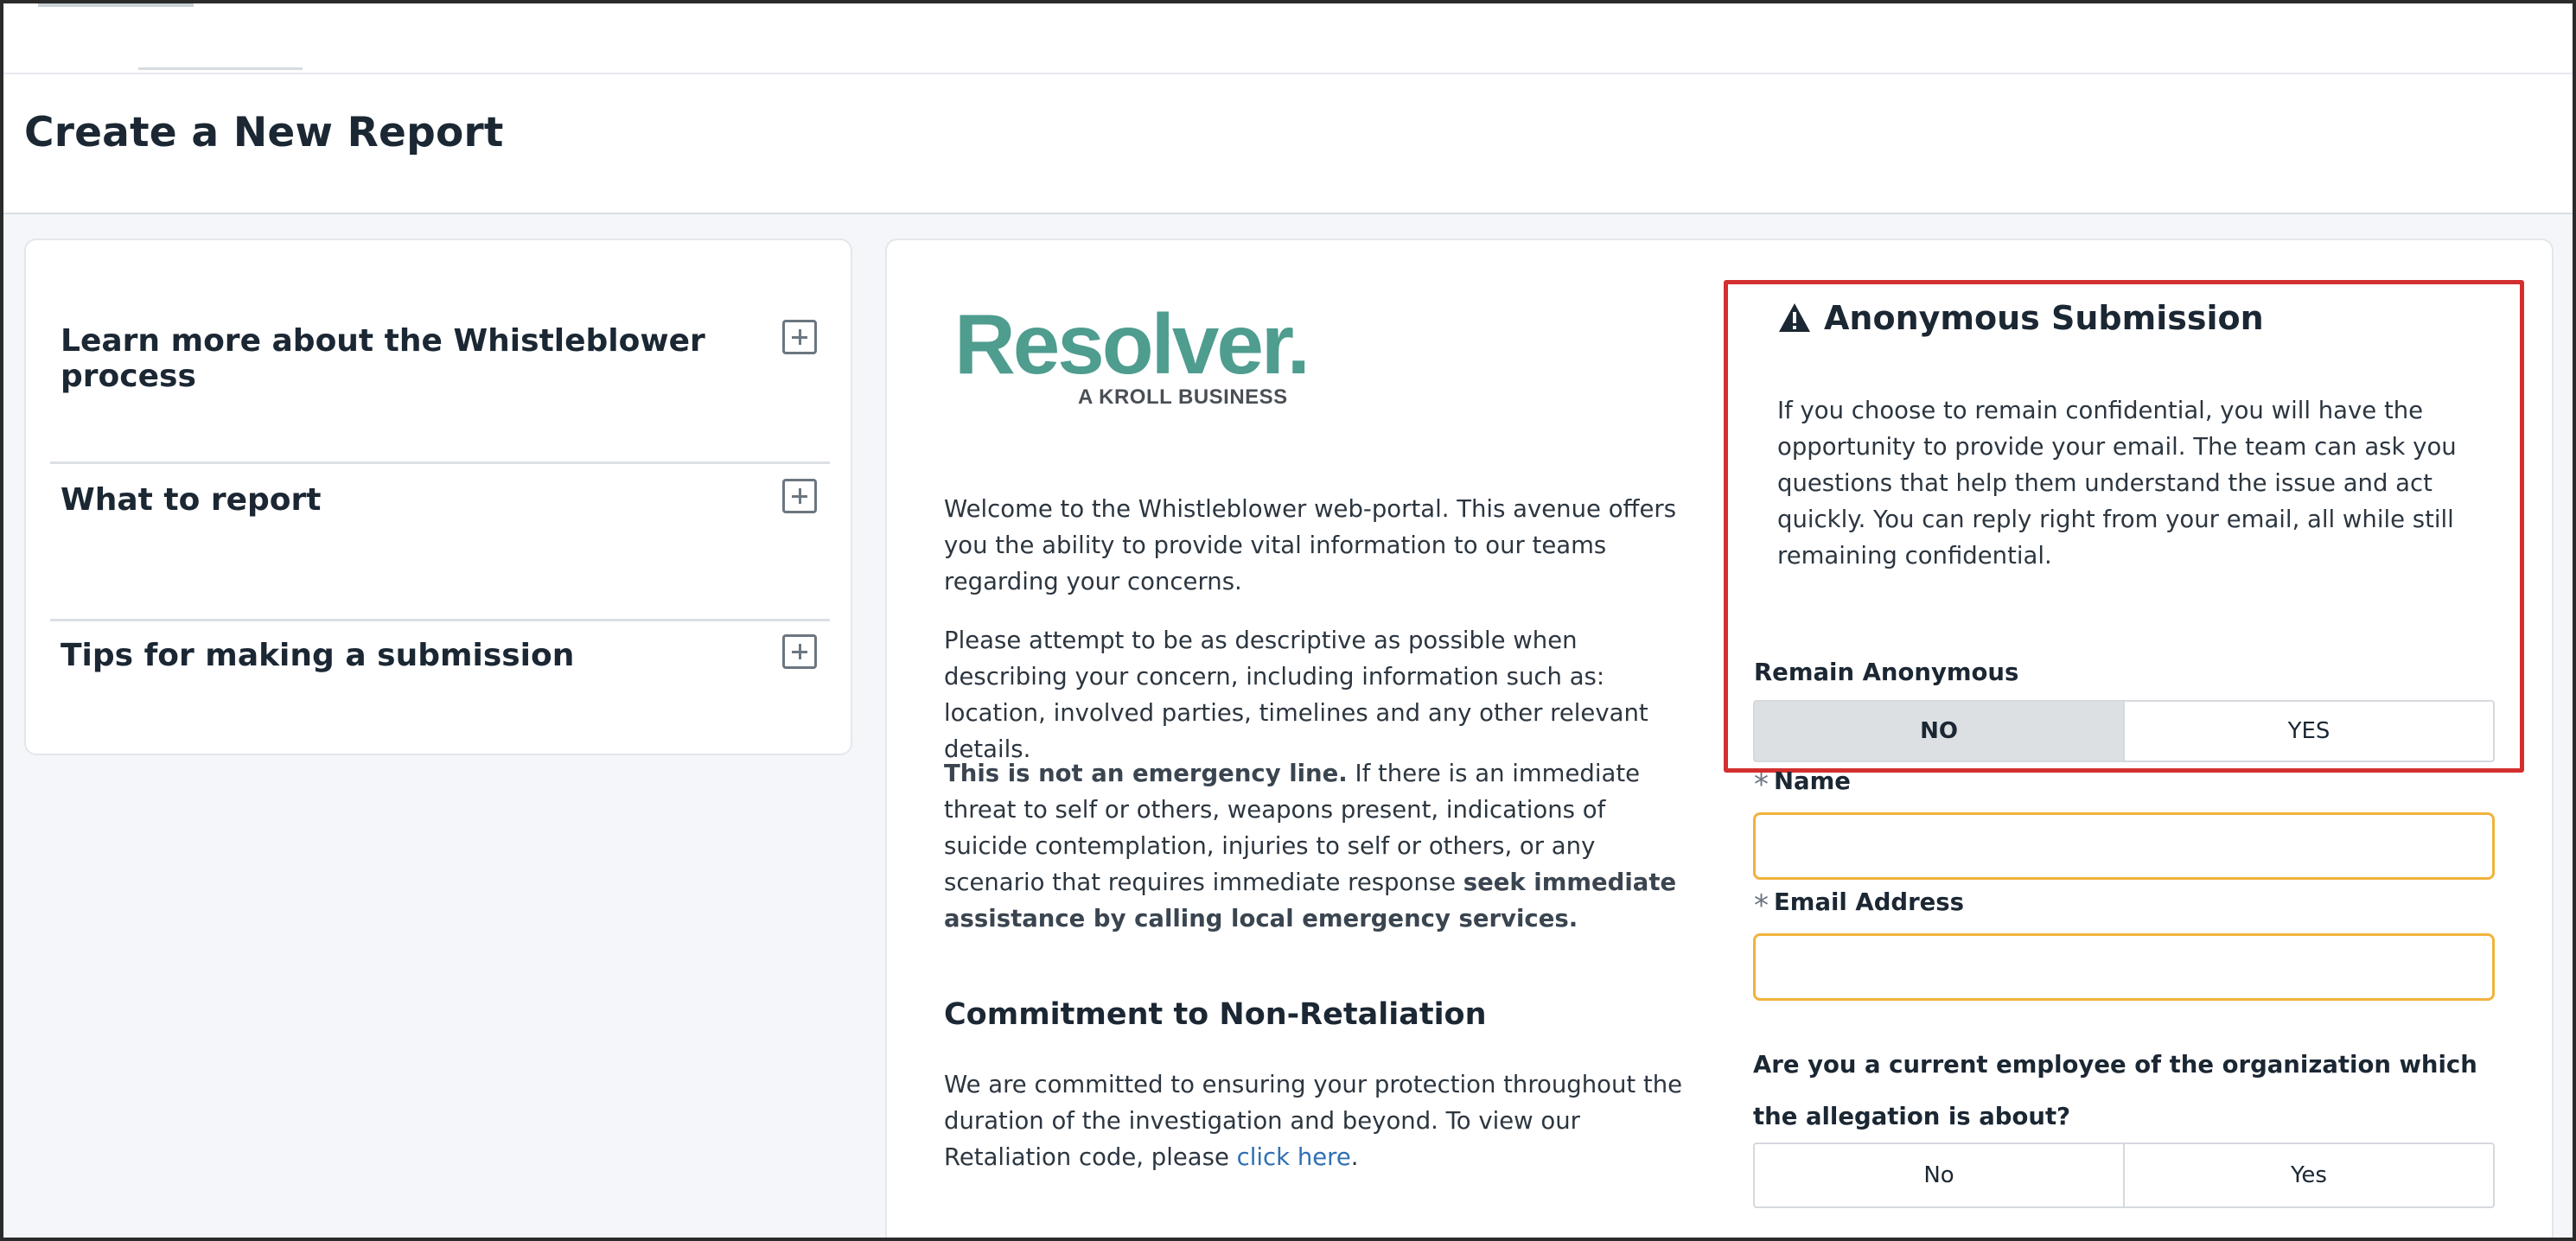 The image size is (2576, 1241). Describe the element at coordinates (1794, 318) in the screenshot. I see `warning-icon` at that location.